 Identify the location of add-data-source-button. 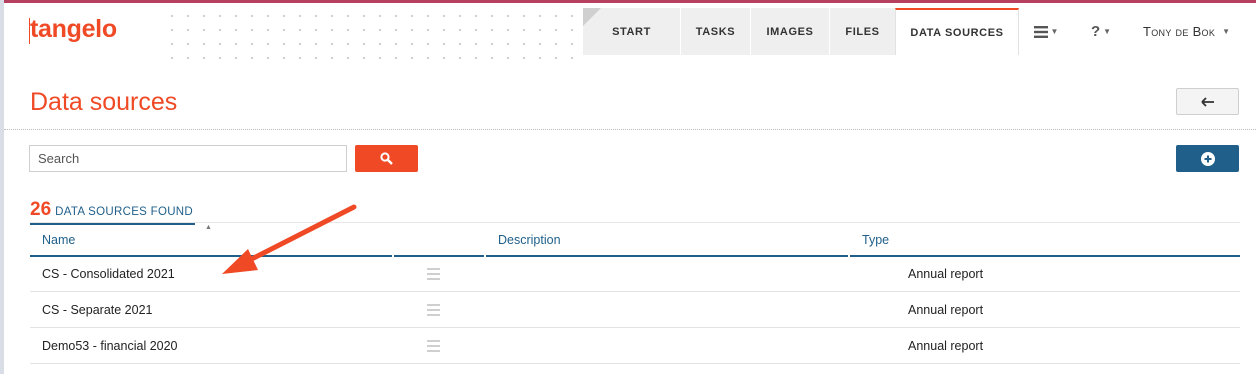
(1207, 158).